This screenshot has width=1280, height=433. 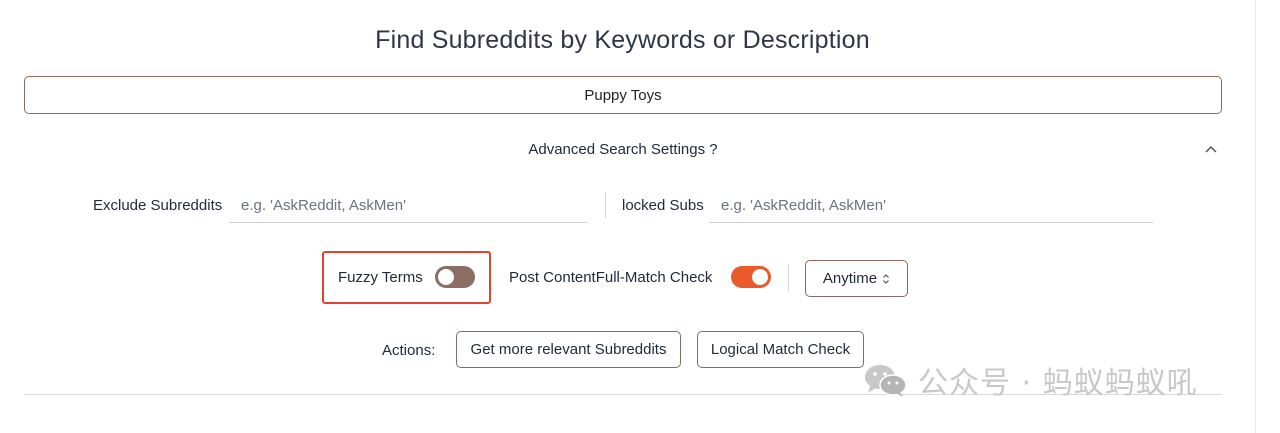 What do you see at coordinates (1058, 383) in the screenshot?
I see `watermark-text: 公众号 · 蚂蚁蚂蚁吼` at bounding box center [1058, 383].